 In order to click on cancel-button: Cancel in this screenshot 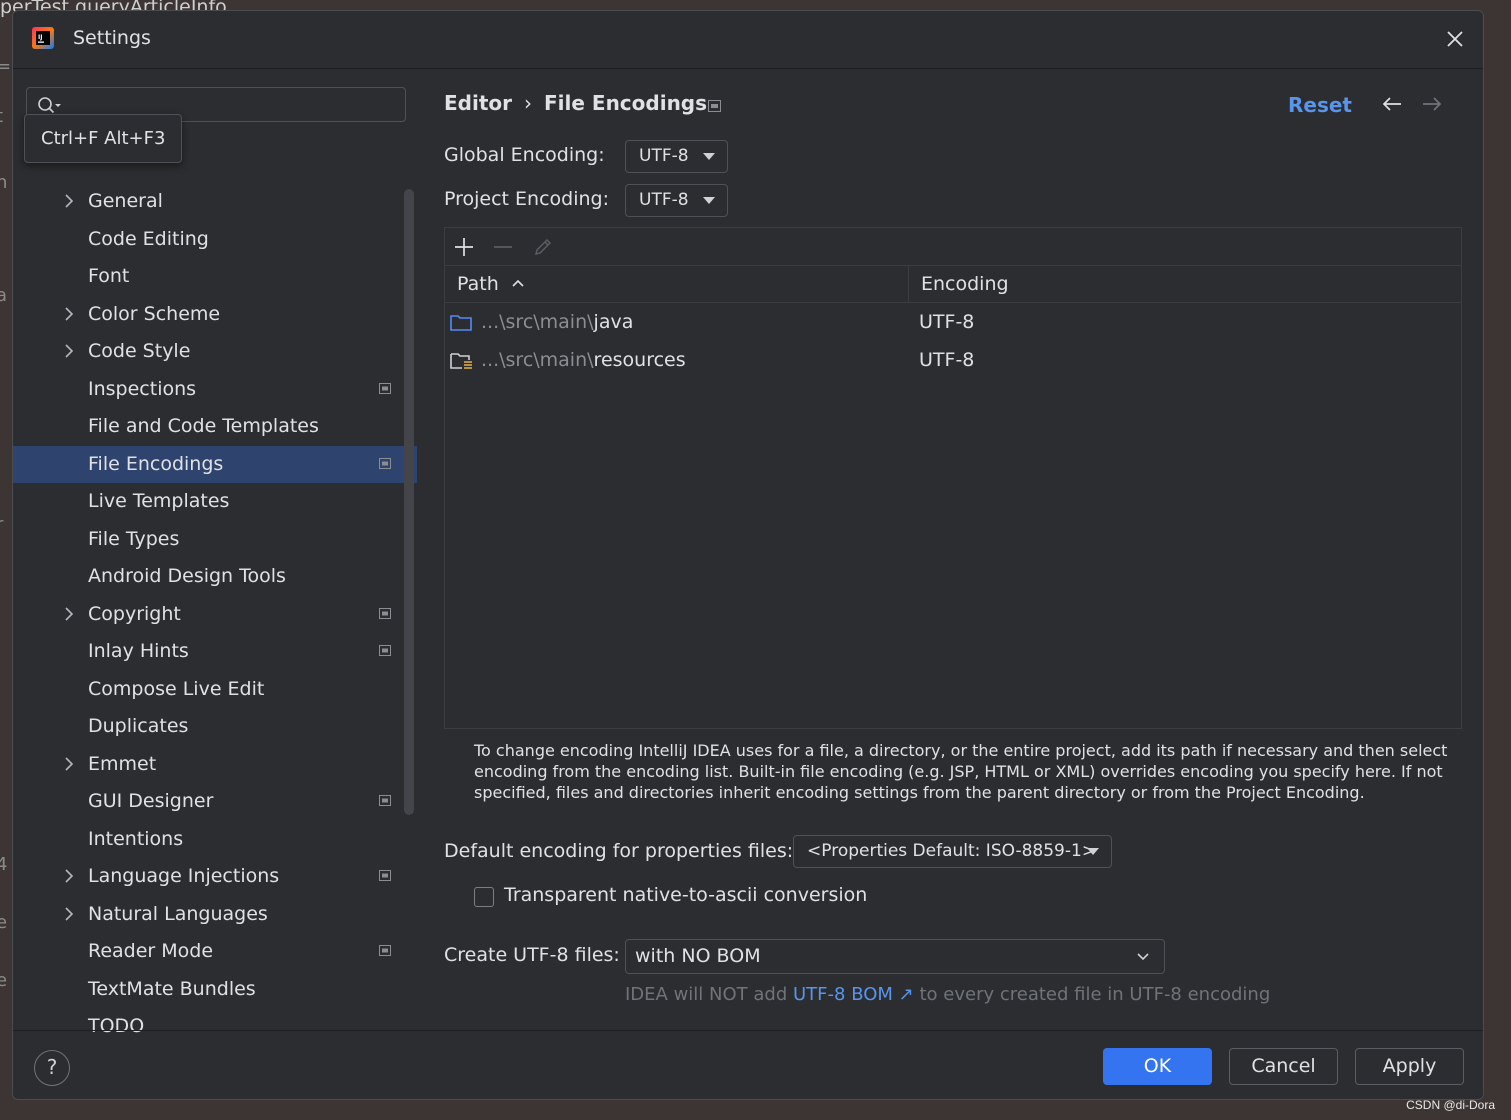, I will do `click(1283, 1066)`.